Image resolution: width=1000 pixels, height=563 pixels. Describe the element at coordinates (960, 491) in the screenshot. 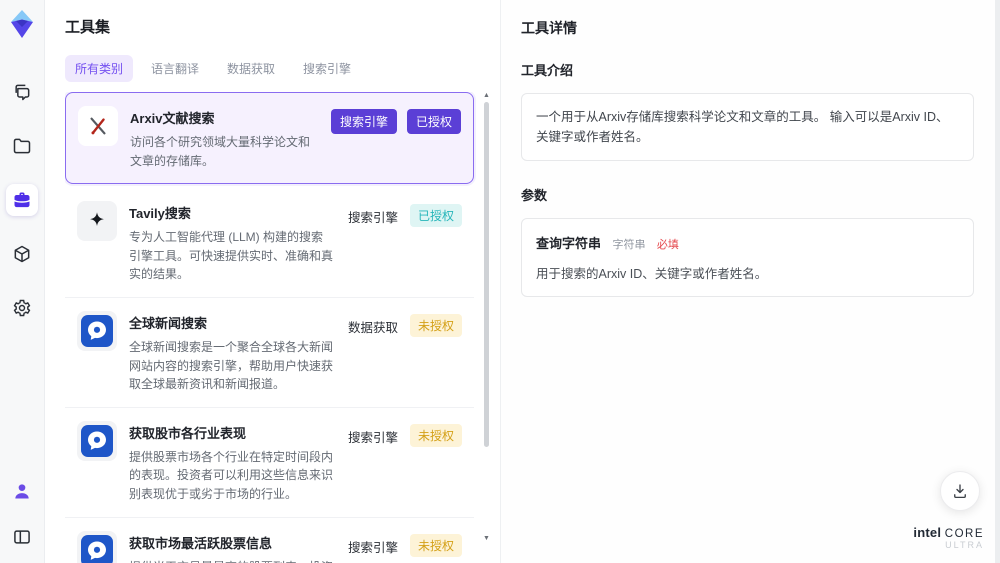

I see `download-button` at that location.